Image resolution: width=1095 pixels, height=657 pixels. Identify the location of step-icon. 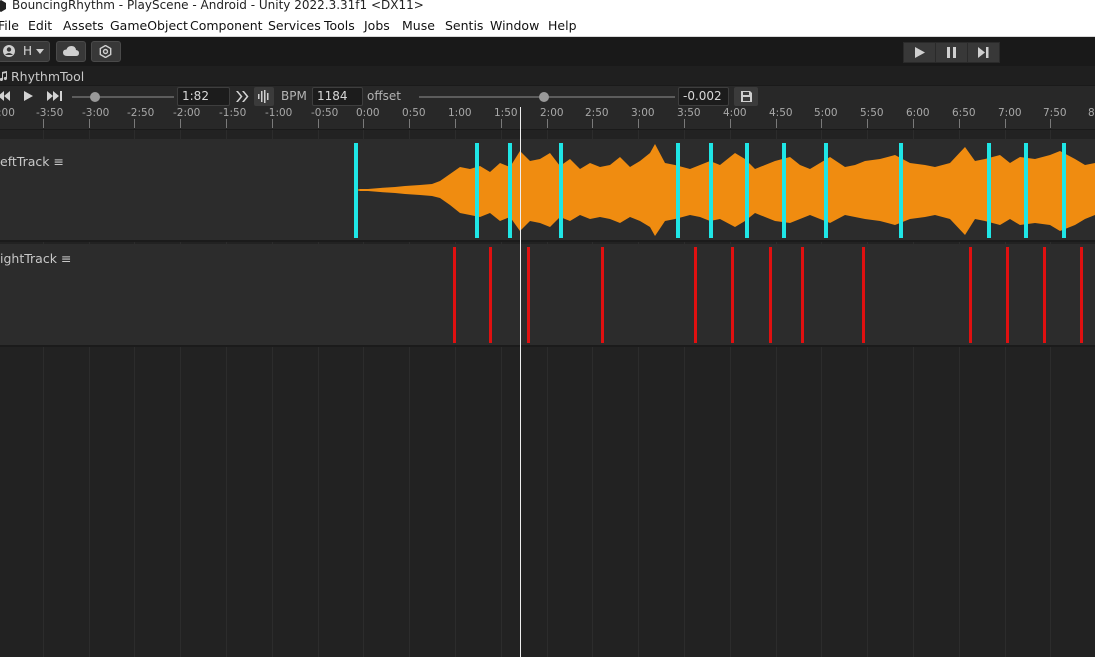
(983, 52).